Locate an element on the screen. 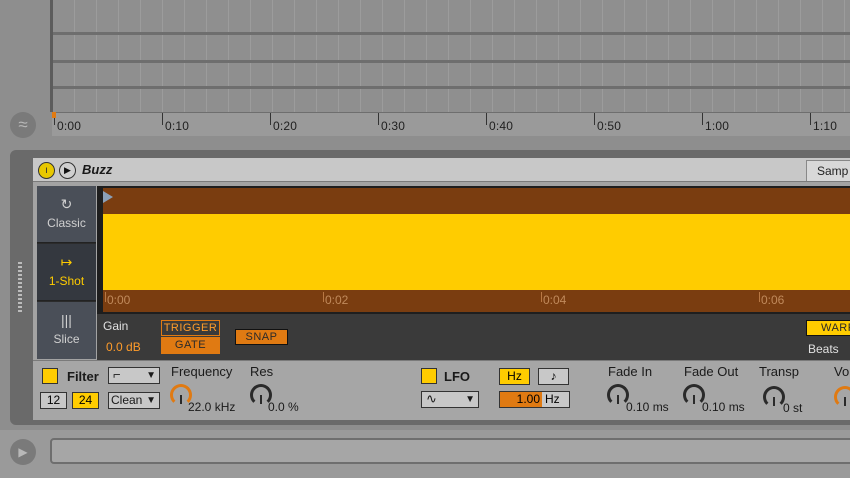 This screenshot has width=850, height=478. loop-start-marker is located at coordinates (54, 115).